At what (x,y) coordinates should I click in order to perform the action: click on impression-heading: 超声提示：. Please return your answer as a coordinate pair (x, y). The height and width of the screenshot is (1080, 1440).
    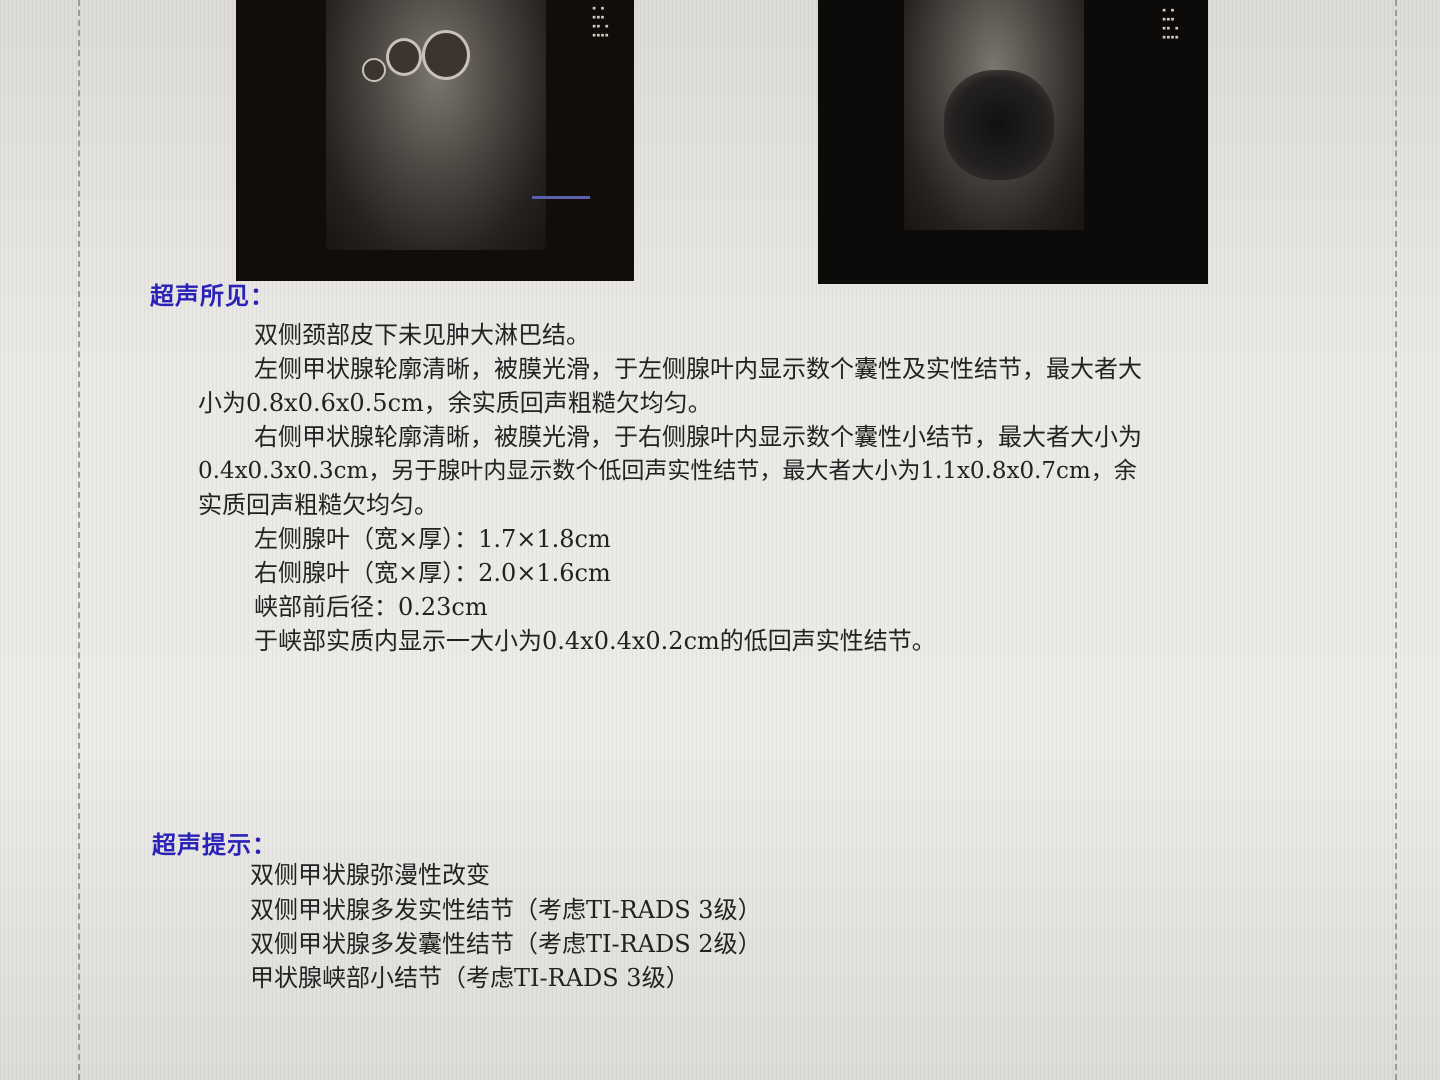
    Looking at the image, I should click on (214, 844).